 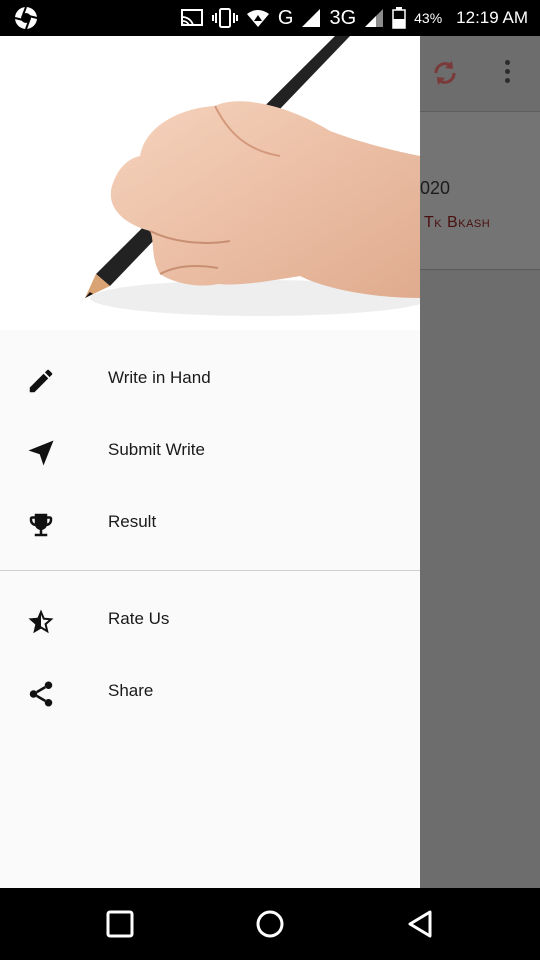 What do you see at coordinates (41, 621) in the screenshot?
I see `star-half-icon` at bounding box center [41, 621].